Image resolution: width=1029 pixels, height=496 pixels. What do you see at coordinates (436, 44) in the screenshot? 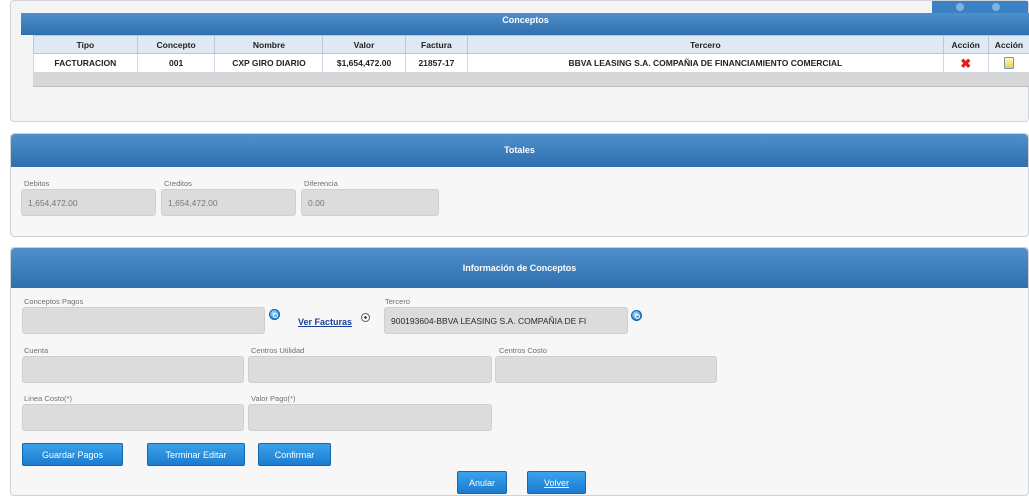
I see `column-header-factura: Factura` at bounding box center [436, 44].